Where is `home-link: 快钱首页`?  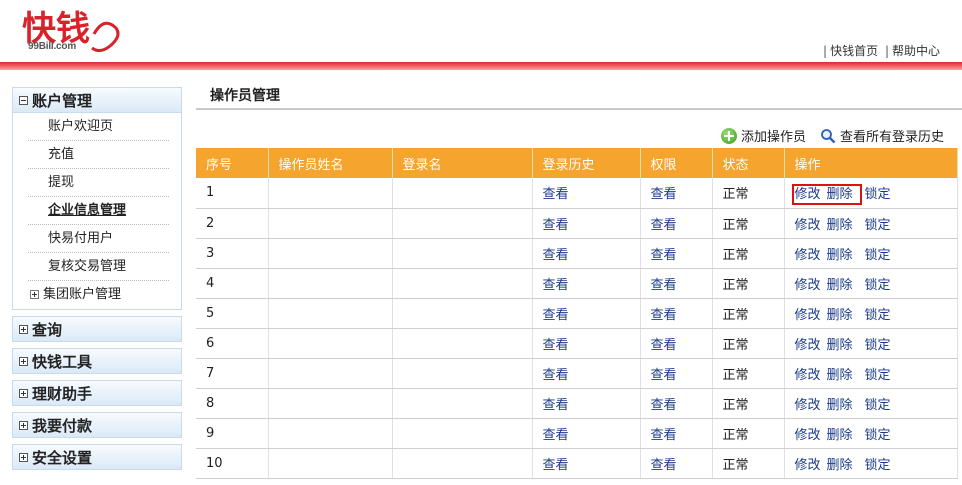
home-link: 快钱首页 is located at coordinates (854, 51).